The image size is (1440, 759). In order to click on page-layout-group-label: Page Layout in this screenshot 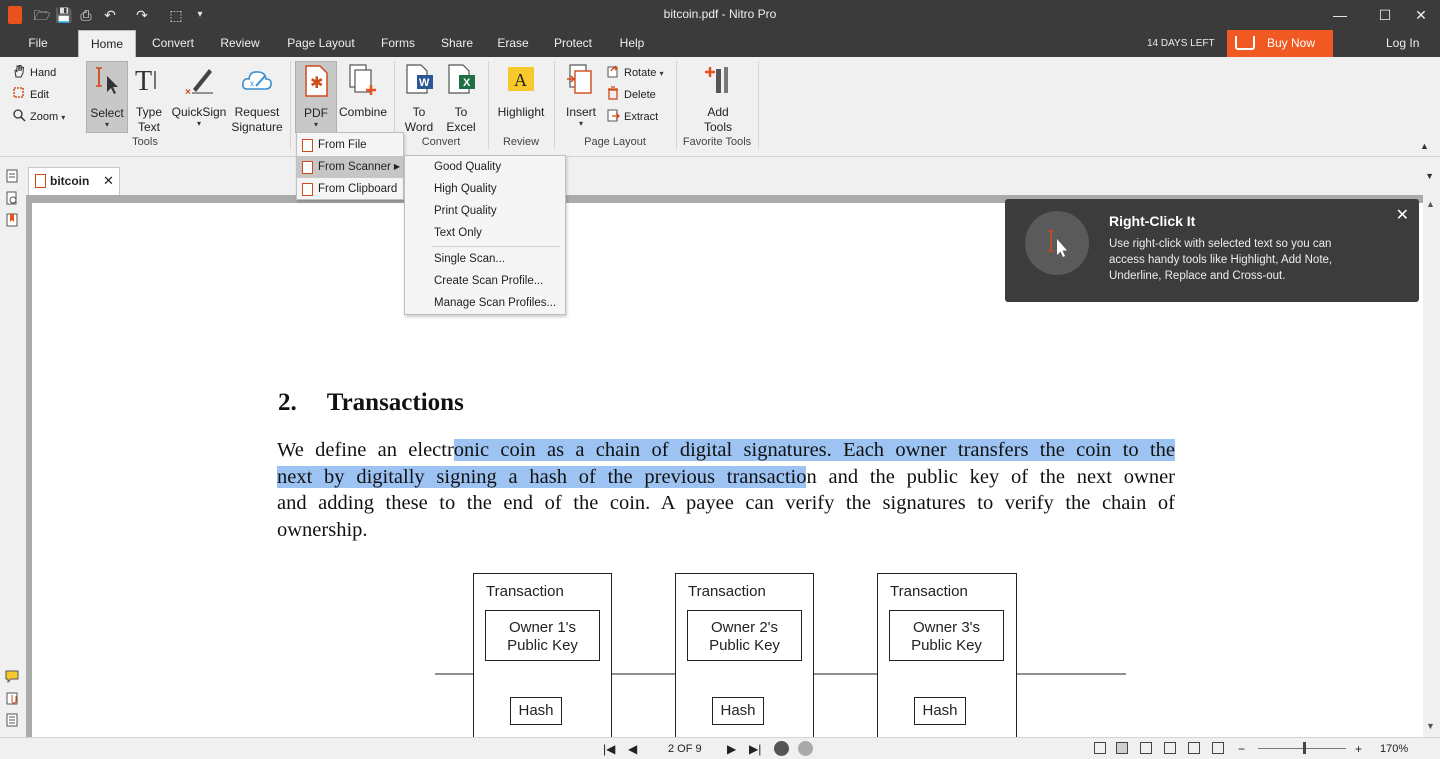, I will do `click(615, 142)`.